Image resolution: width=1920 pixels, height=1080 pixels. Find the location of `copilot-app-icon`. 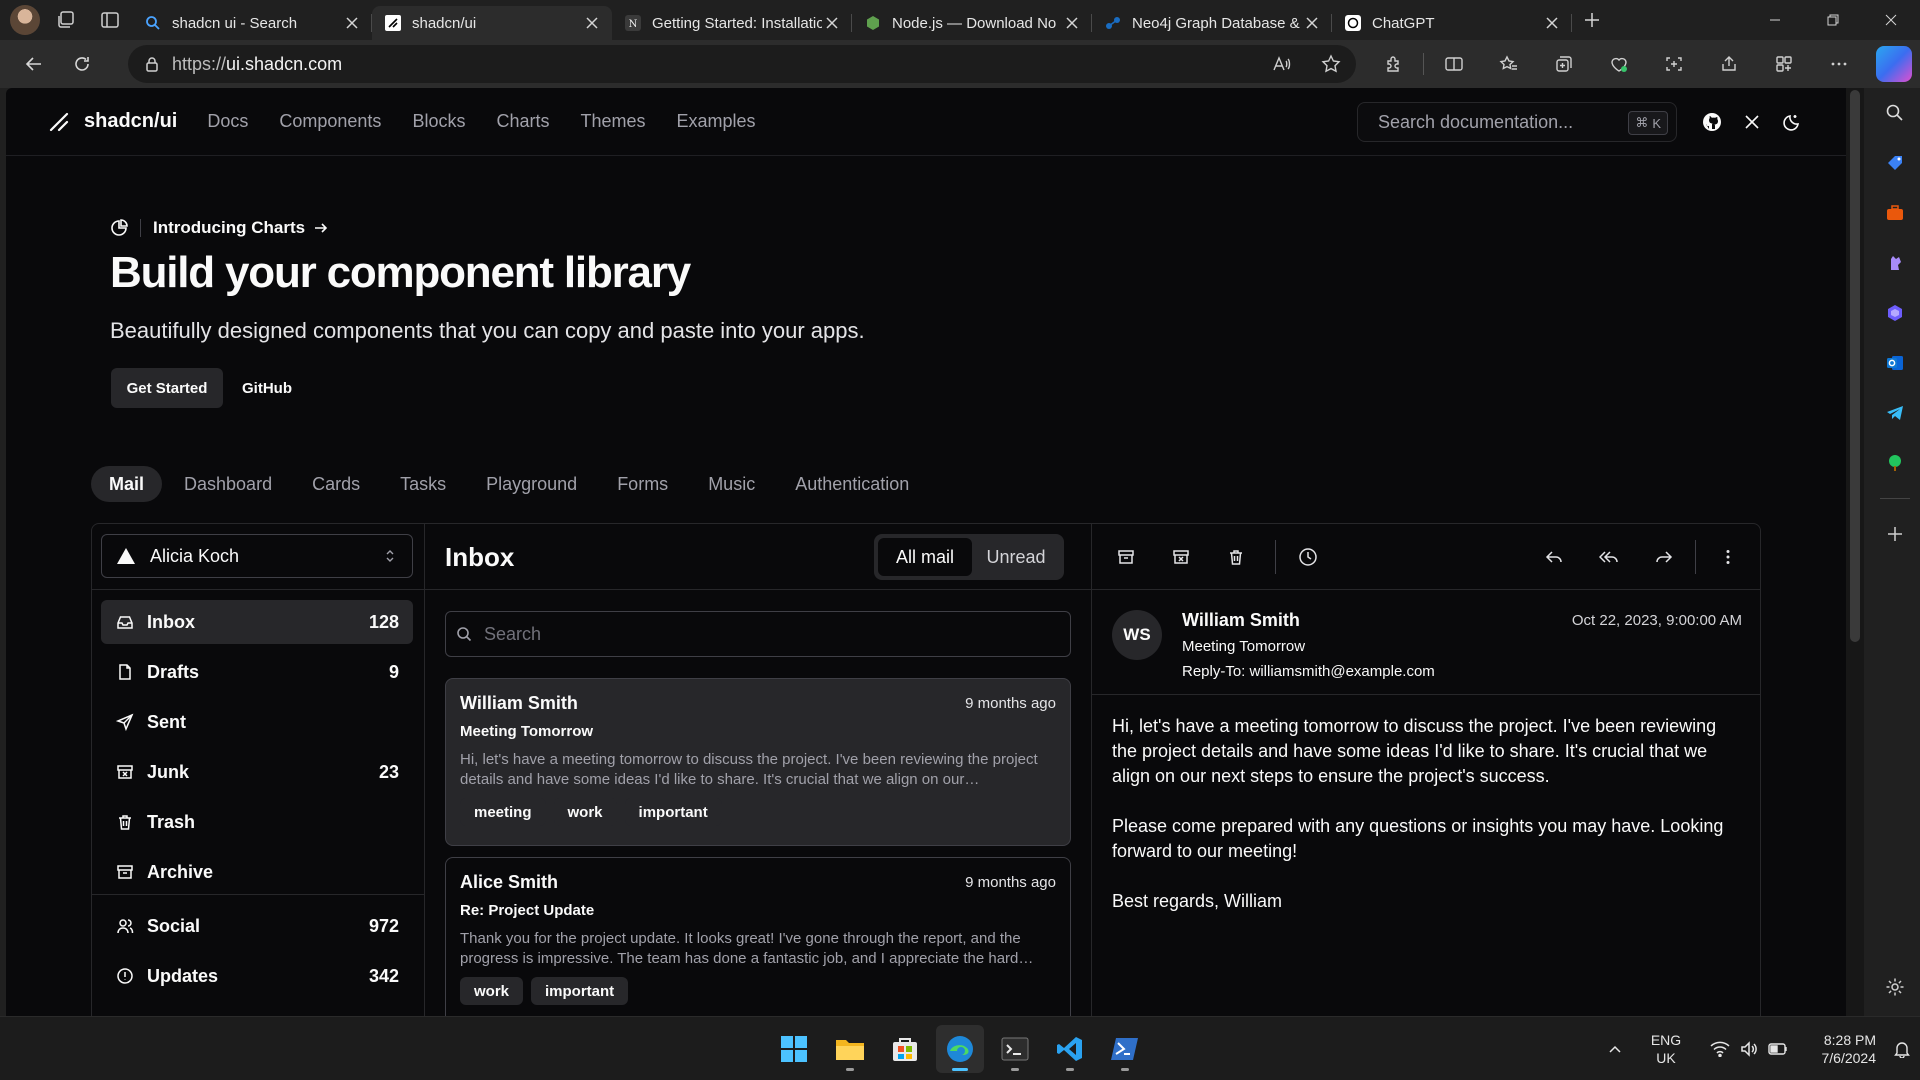

copilot-app-icon is located at coordinates (1895, 313).